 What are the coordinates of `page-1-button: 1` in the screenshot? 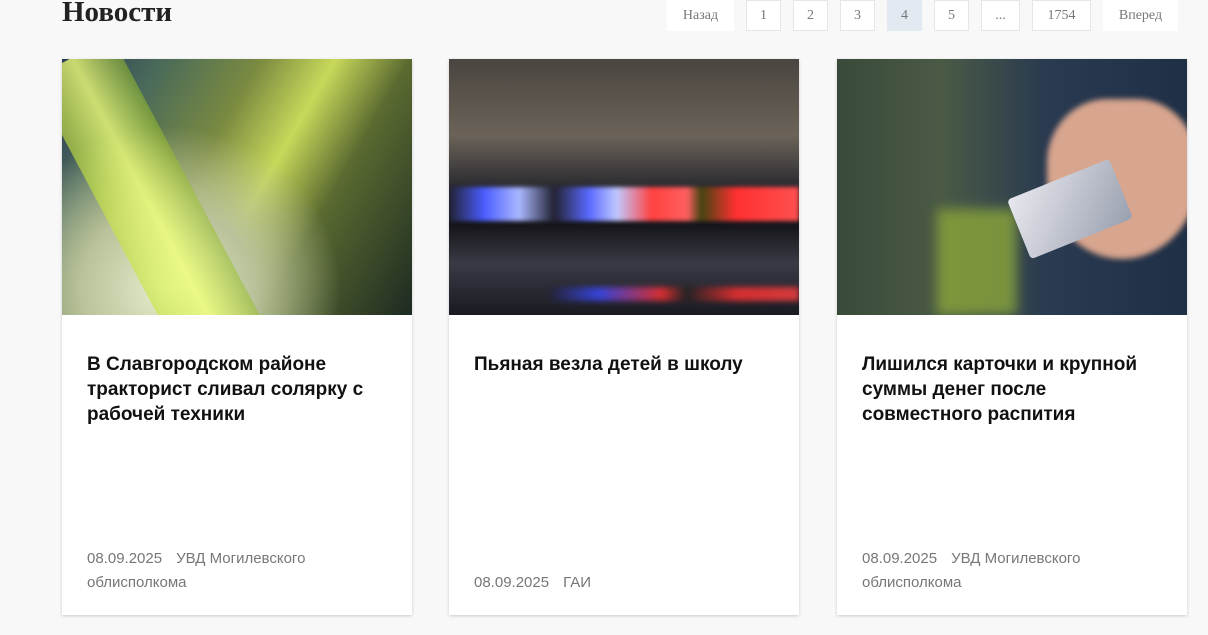 It's located at (763, 15).